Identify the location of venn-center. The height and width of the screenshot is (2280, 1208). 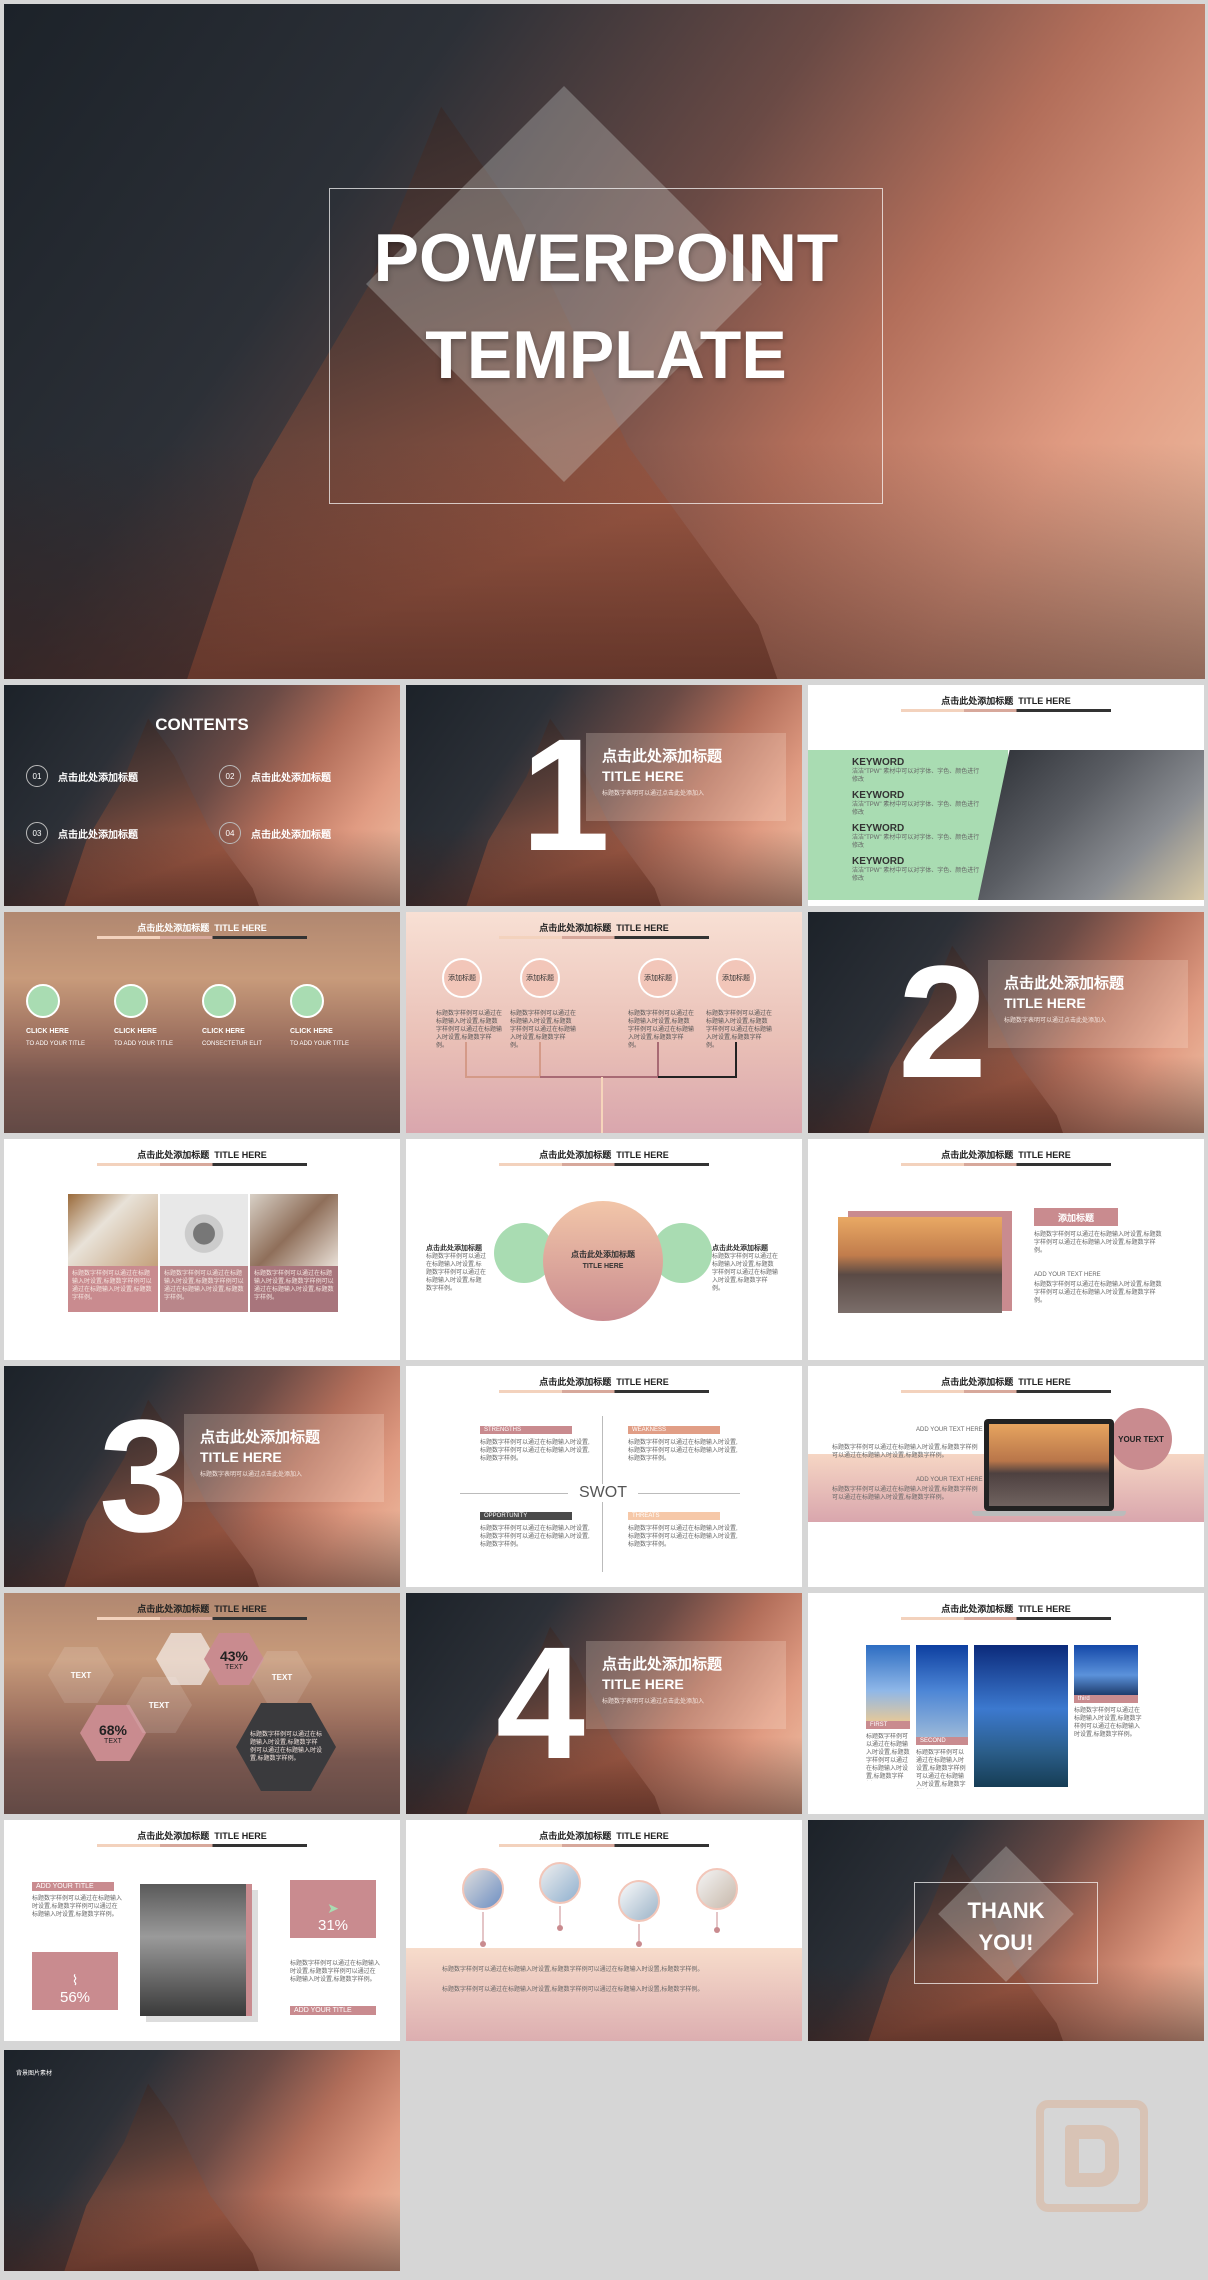
(603, 1261).